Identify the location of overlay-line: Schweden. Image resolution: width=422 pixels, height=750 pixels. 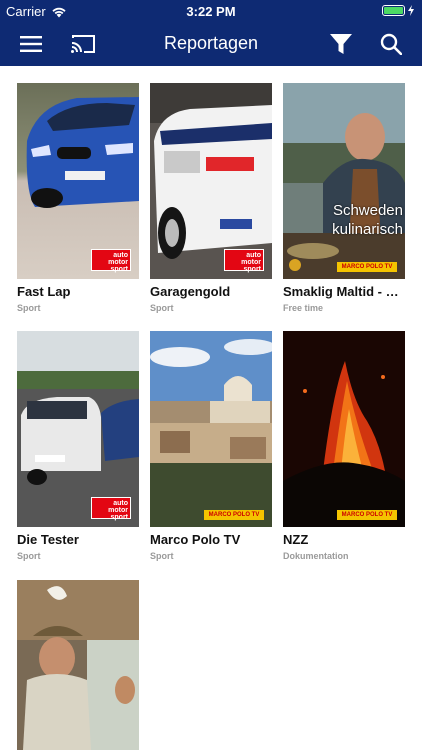
(367, 210).